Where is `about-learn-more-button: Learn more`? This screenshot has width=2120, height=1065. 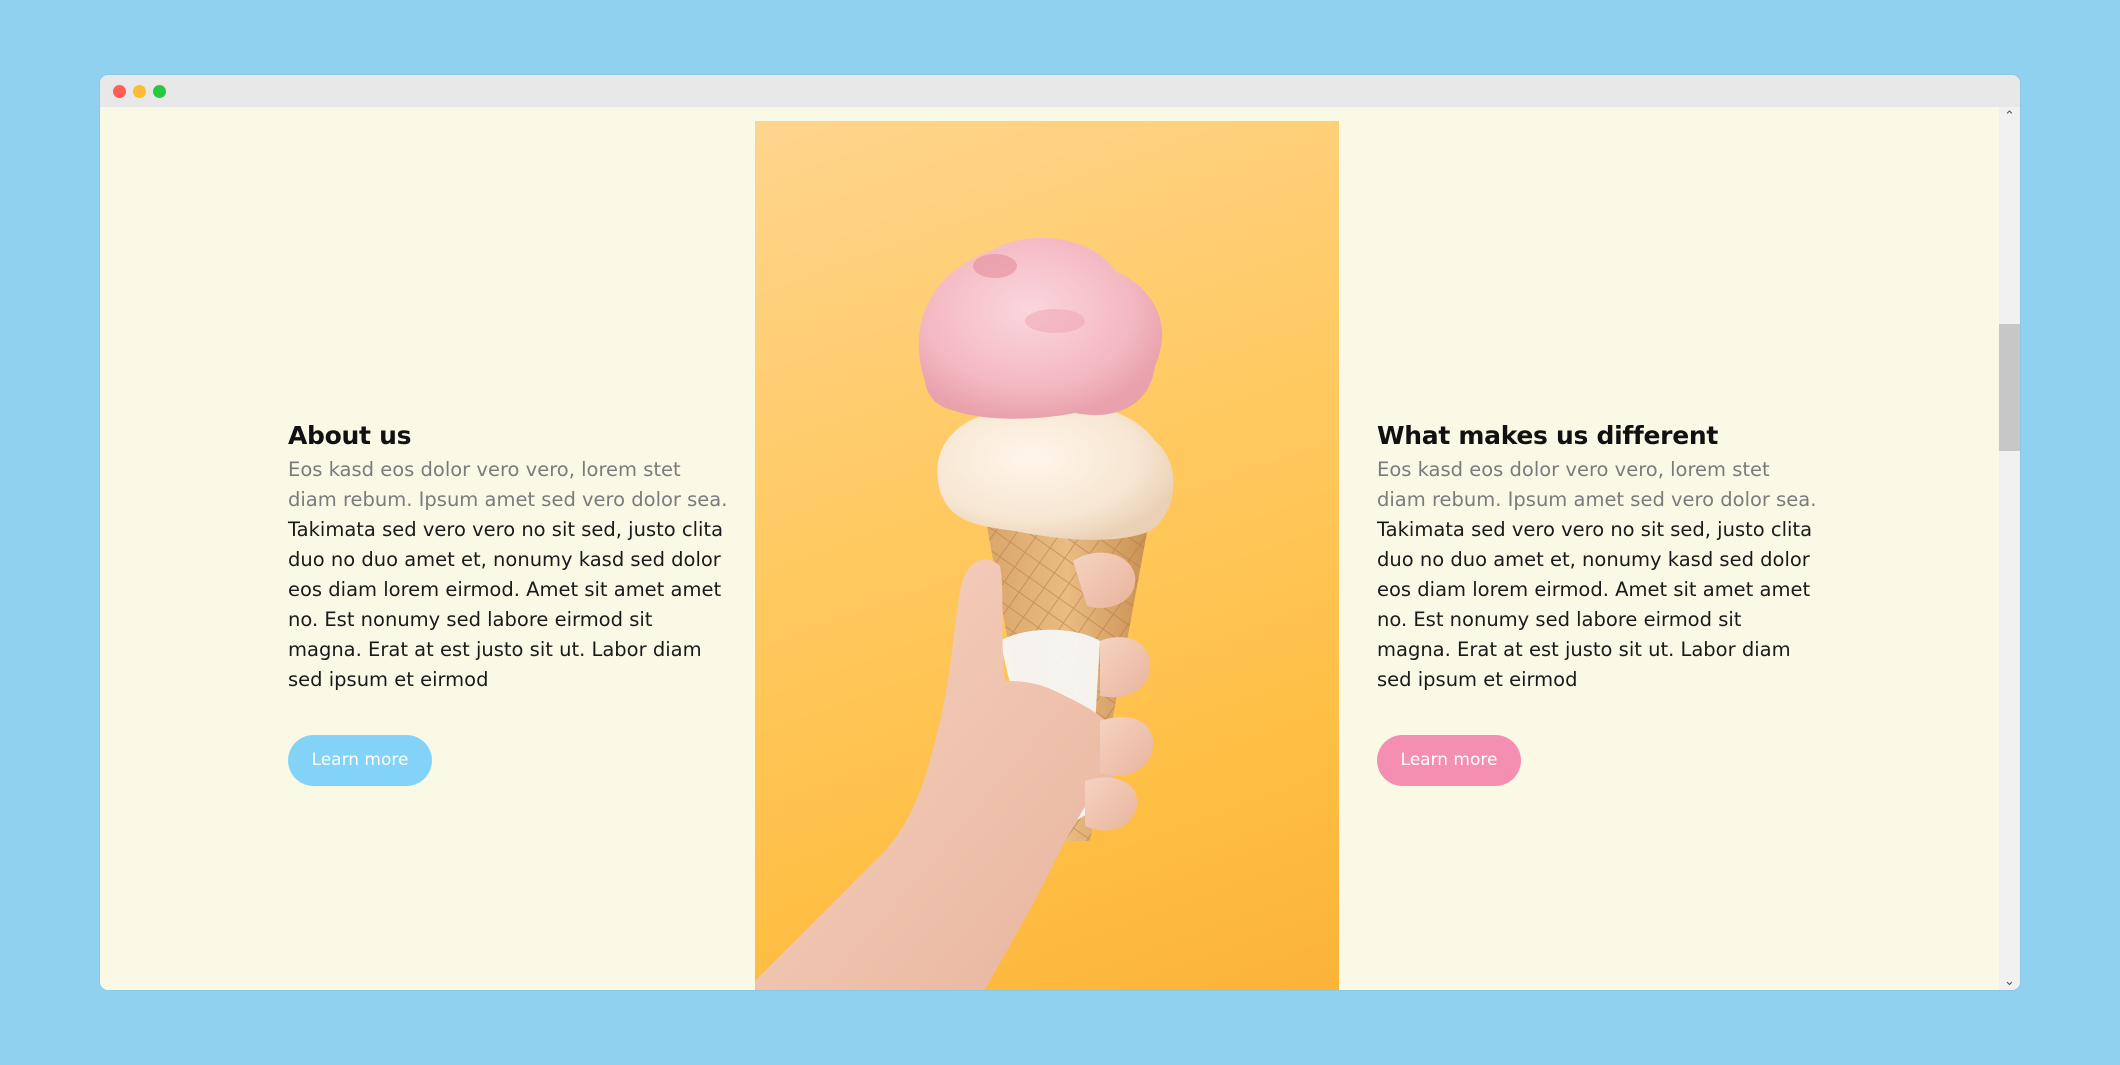 about-learn-more-button: Learn more is located at coordinates (360, 760).